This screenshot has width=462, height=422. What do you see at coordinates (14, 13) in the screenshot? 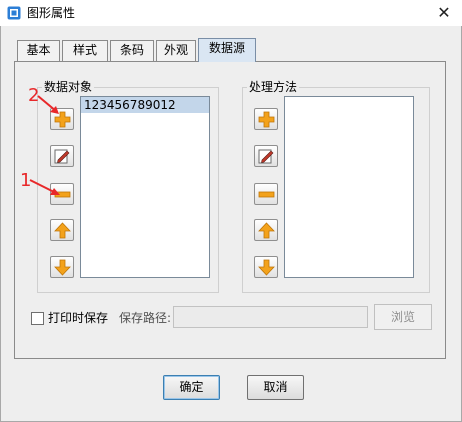
I see `app-icon` at bounding box center [14, 13].